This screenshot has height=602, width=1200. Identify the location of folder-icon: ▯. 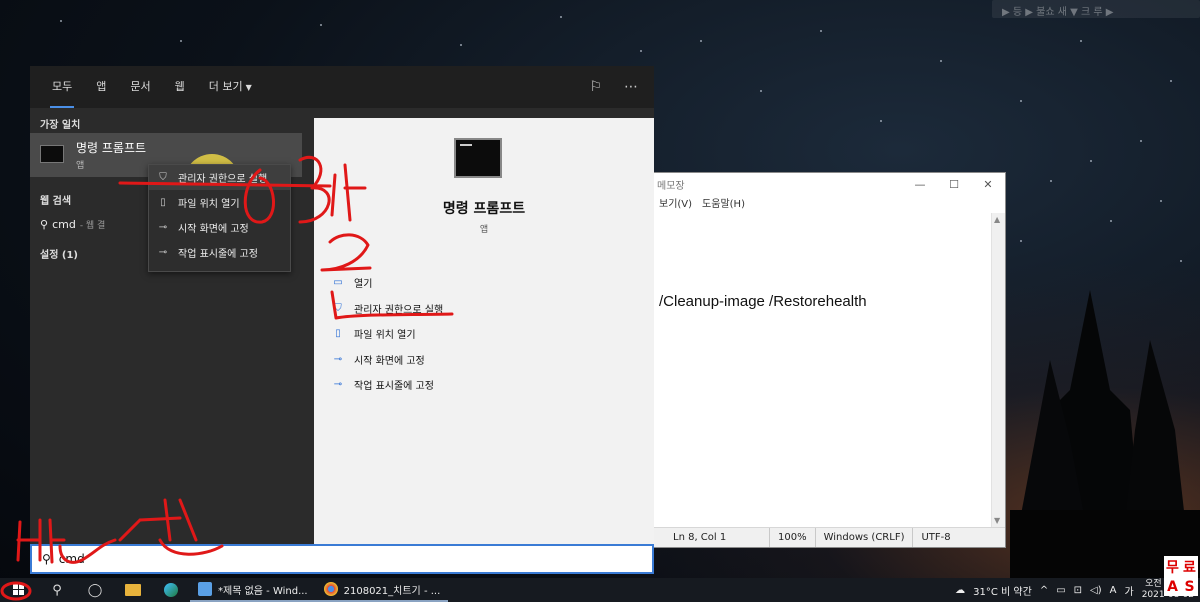
(163, 202).